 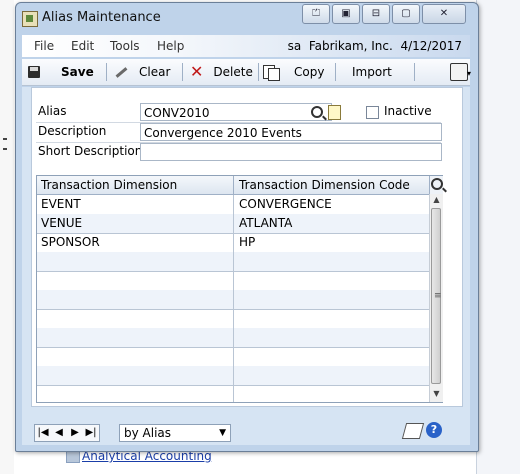 I want to click on alias-label: Alias, so click(x=52, y=111).